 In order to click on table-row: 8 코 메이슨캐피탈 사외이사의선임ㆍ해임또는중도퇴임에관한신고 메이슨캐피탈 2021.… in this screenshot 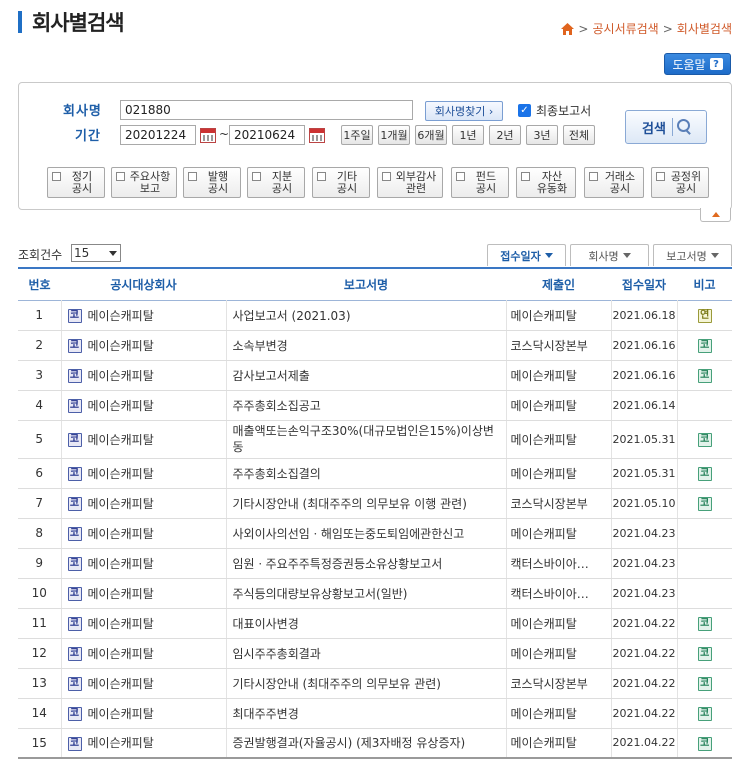, I will do `click(375, 533)`.